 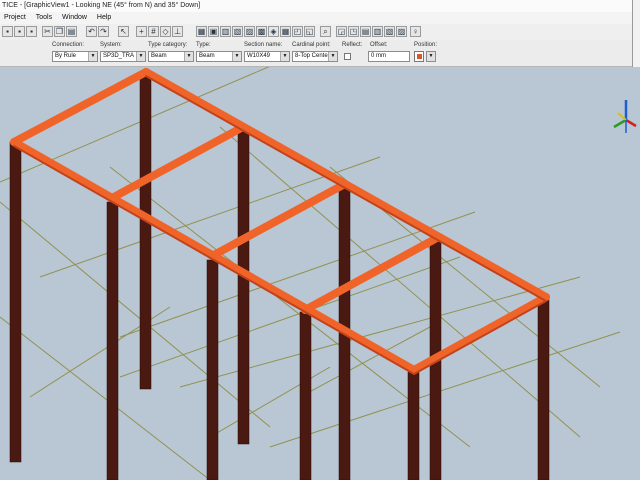 What do you see at coordinates (377, 31) in the screenshot?
I see `view-side-icon: ▥` at bounding box center [377, 31].